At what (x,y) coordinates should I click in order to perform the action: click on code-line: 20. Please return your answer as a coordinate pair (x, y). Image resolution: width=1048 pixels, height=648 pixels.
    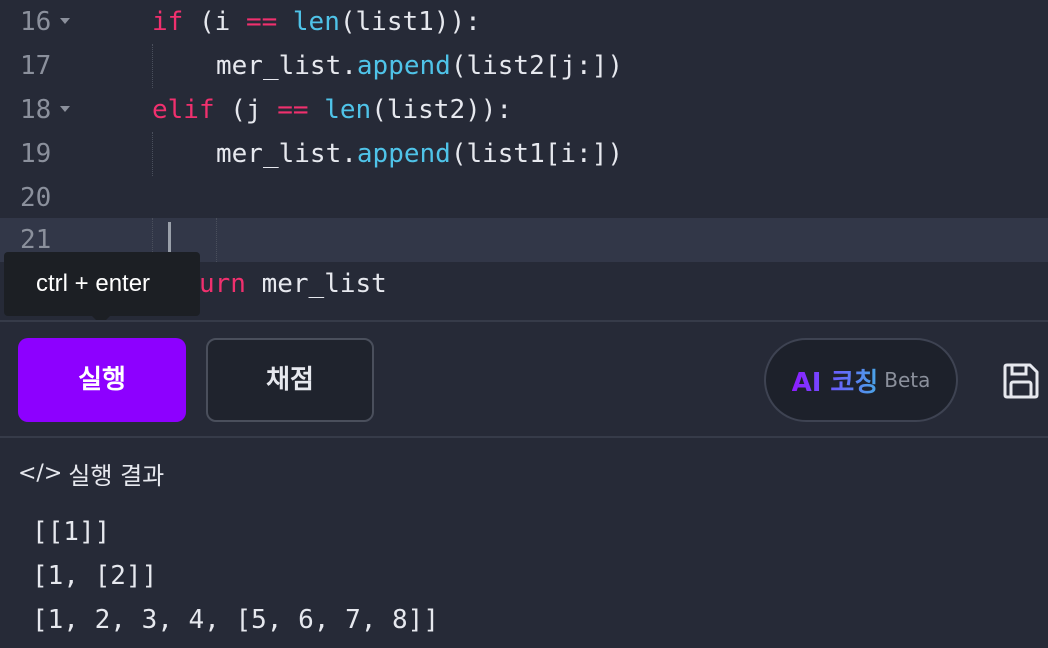
    Looking at the image, I should click on (524, 198).